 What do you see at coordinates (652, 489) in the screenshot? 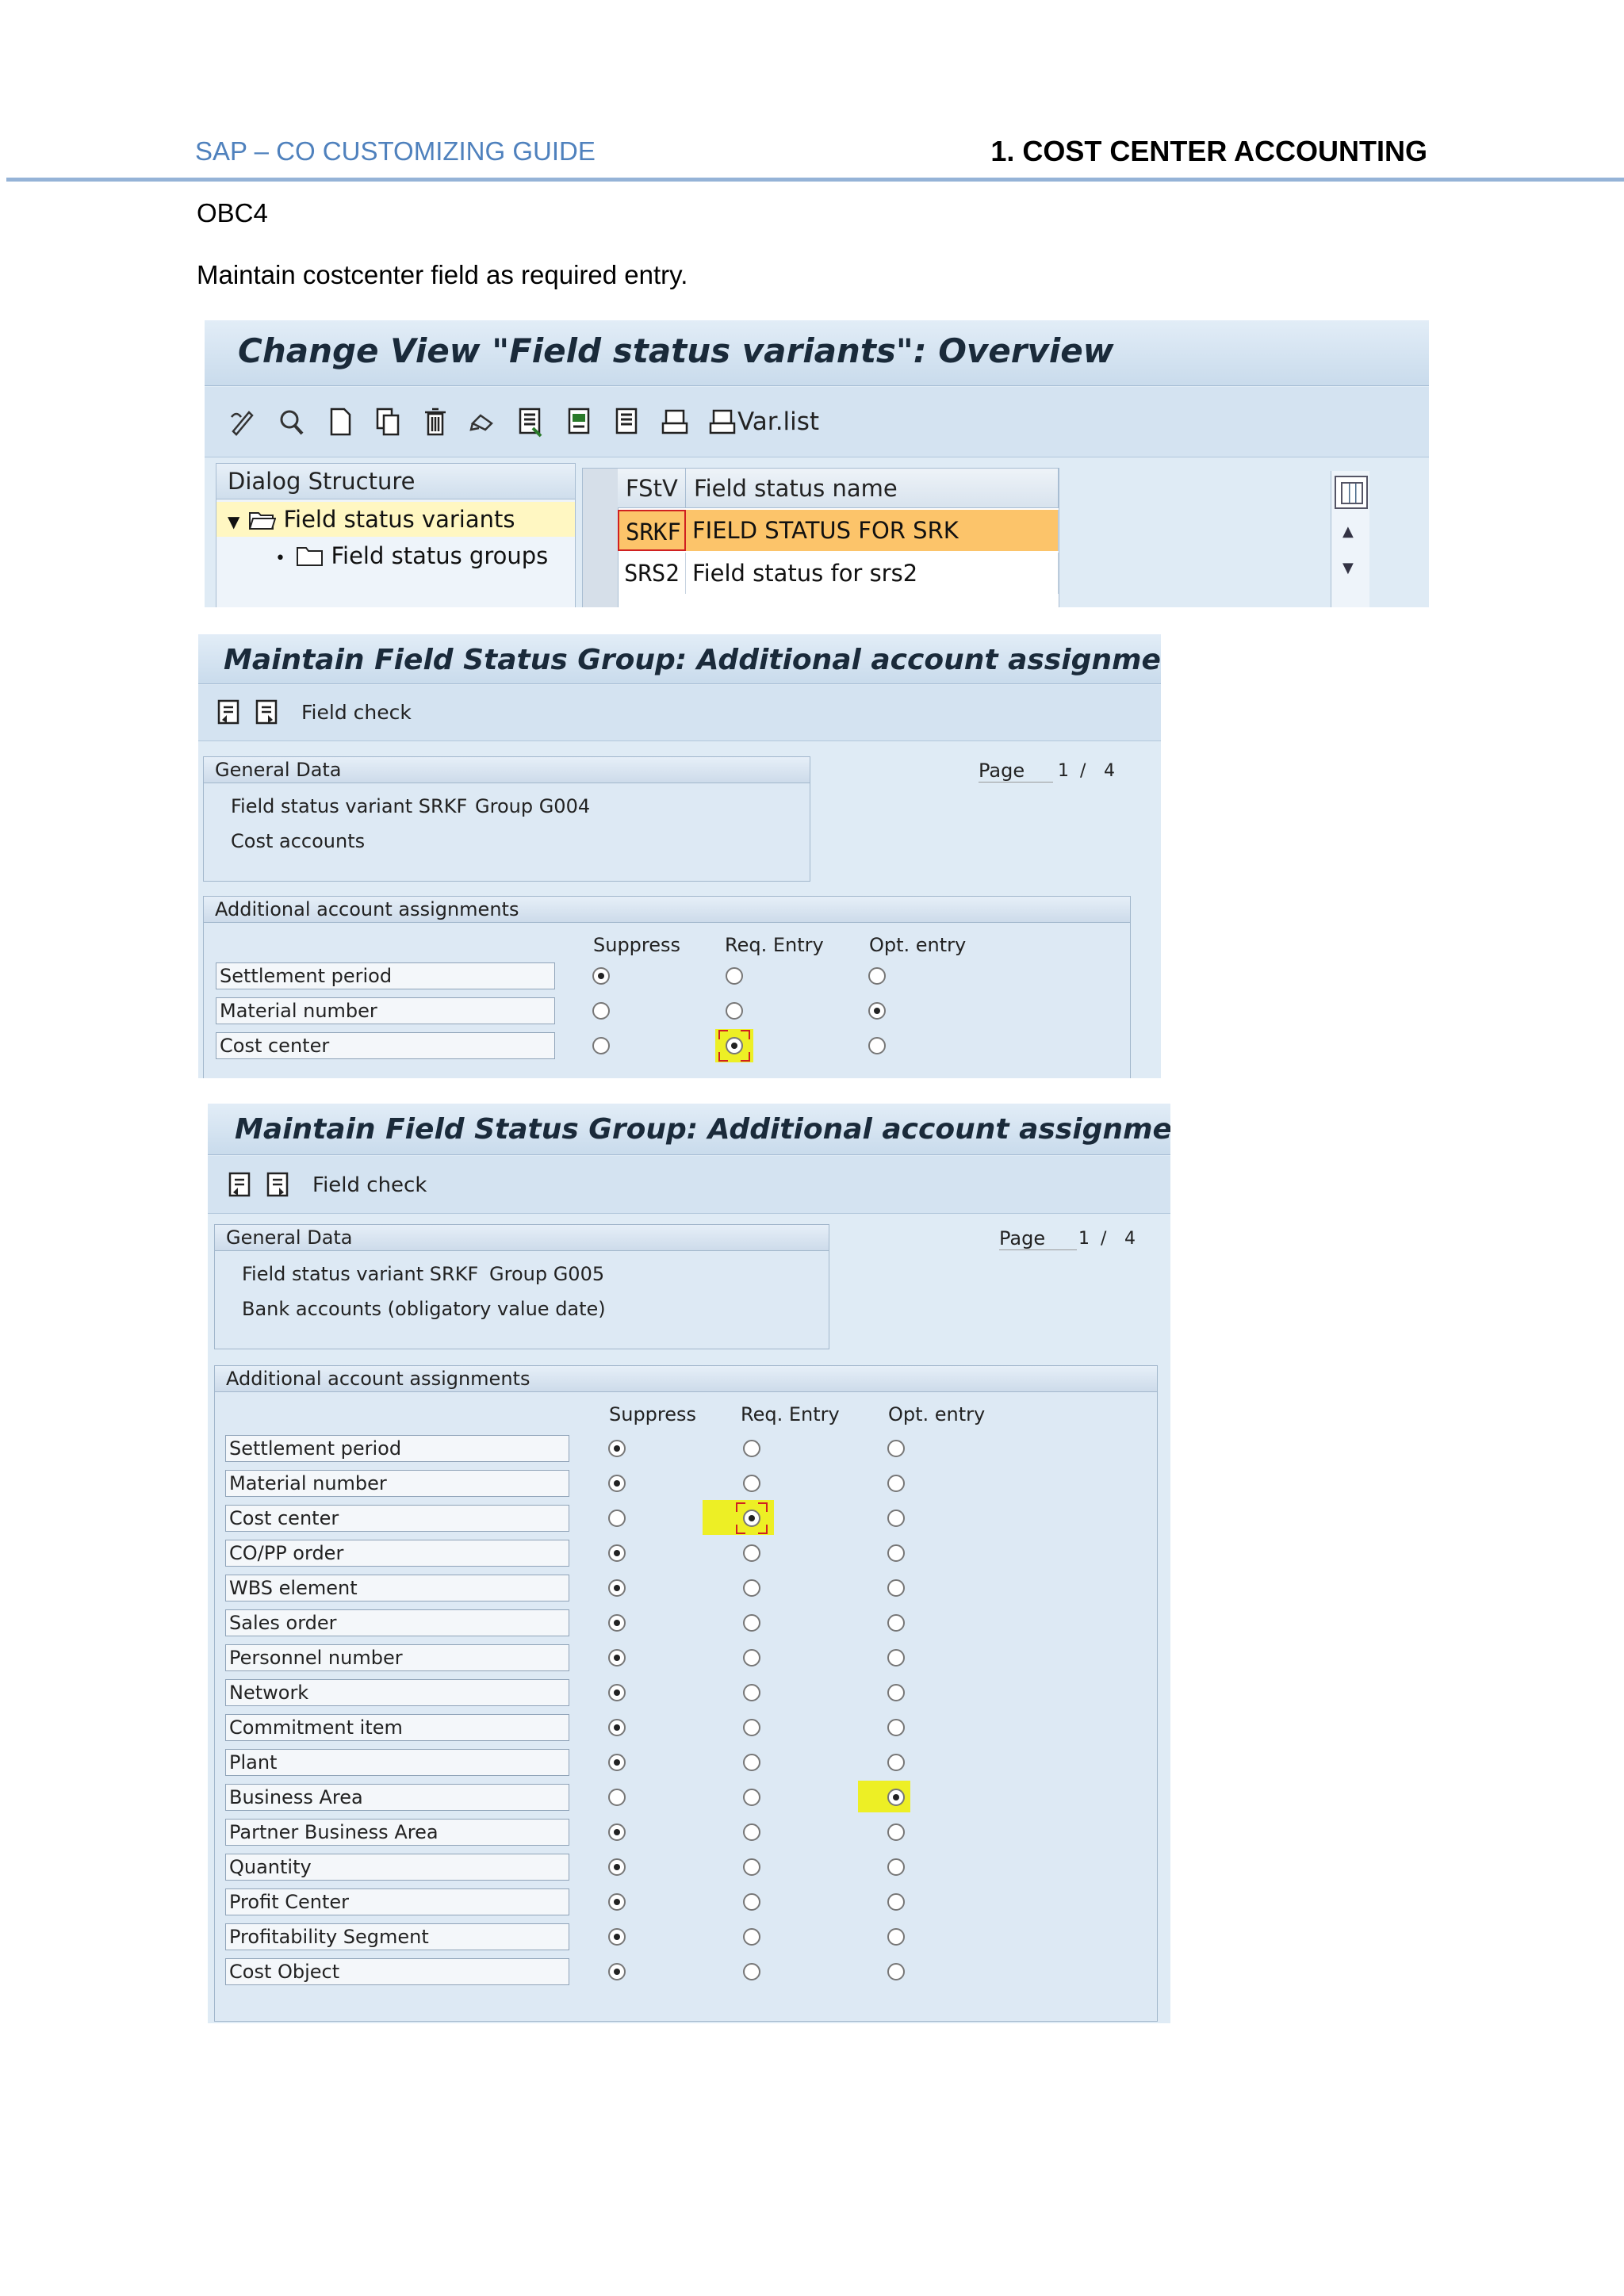
I see `column-header-fstv: FStV` at bounding box center [652, 489].